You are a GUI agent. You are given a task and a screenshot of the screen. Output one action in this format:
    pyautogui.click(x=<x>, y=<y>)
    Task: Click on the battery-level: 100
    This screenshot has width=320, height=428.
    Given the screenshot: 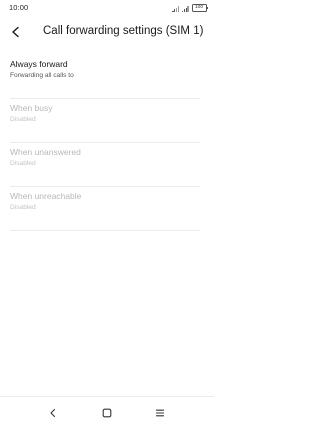 What is the action you would take?
    pyautogui.click(x=199, y=8)
    